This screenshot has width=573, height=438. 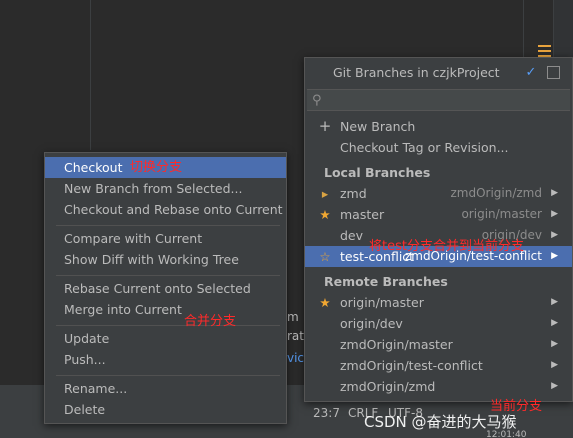 What do you see at coordinates (386, 281) in the screenshot?
I see `remote-branches-header: Remote Branches` at bounding box center [386, 281].